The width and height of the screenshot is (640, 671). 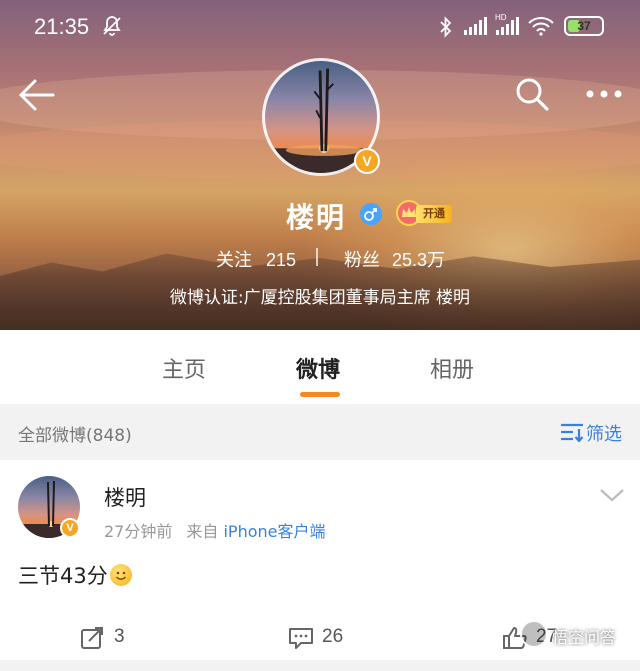 I want to click on post-meta: 27分钟前 来自 iPhone客户端, so click(x=215, y=530).